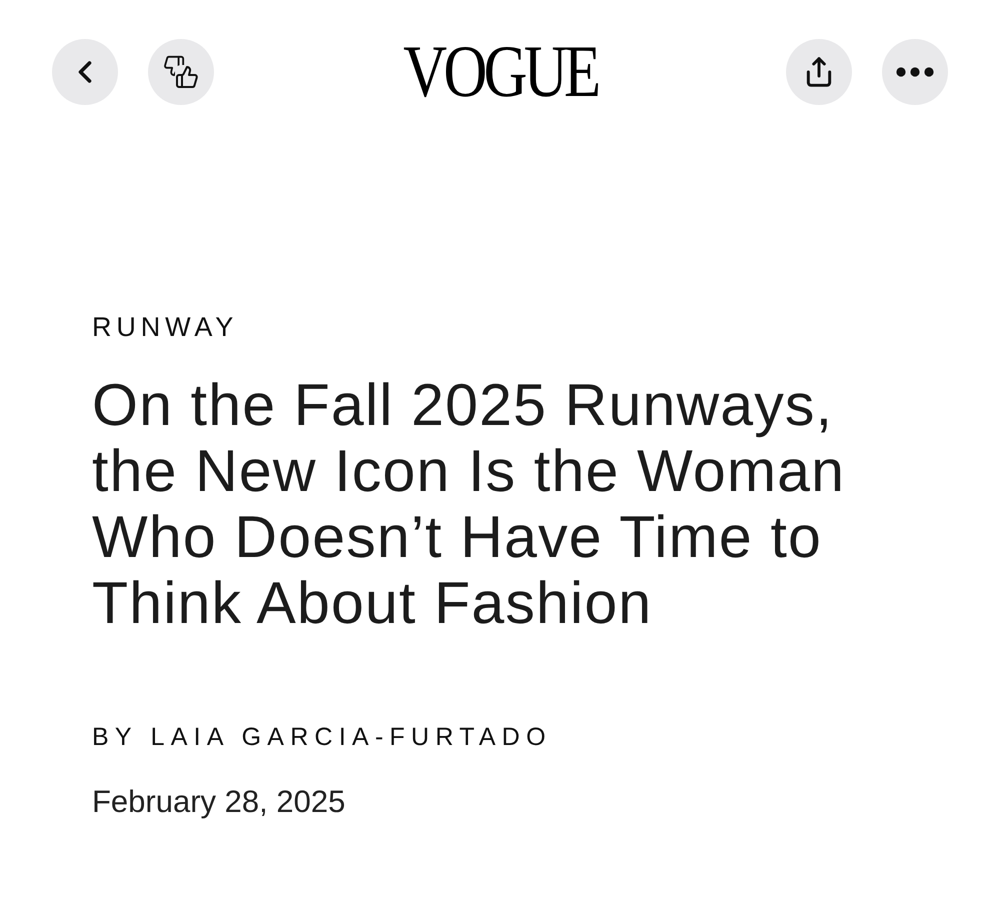  What do you see at coordinates (181, 72) in the screenshot?
I see `thumbs-down-up-icon` at bounding box center [181, 72].